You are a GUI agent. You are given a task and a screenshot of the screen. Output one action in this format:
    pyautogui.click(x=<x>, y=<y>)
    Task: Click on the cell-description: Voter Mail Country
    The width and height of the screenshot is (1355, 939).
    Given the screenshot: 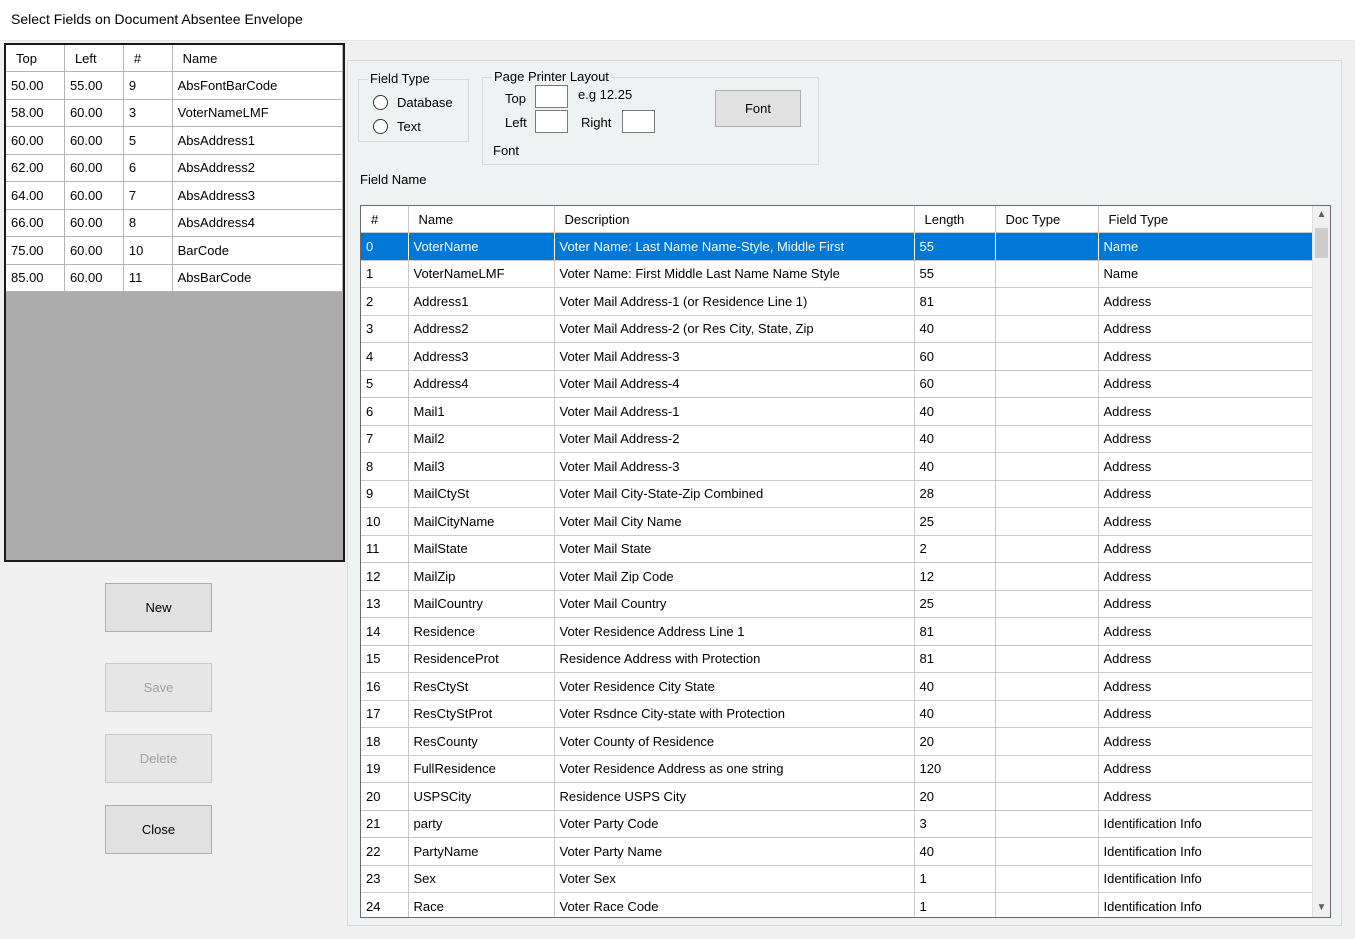 What is the action you would take?
    pyautogui.click(x=734, y=604)
    